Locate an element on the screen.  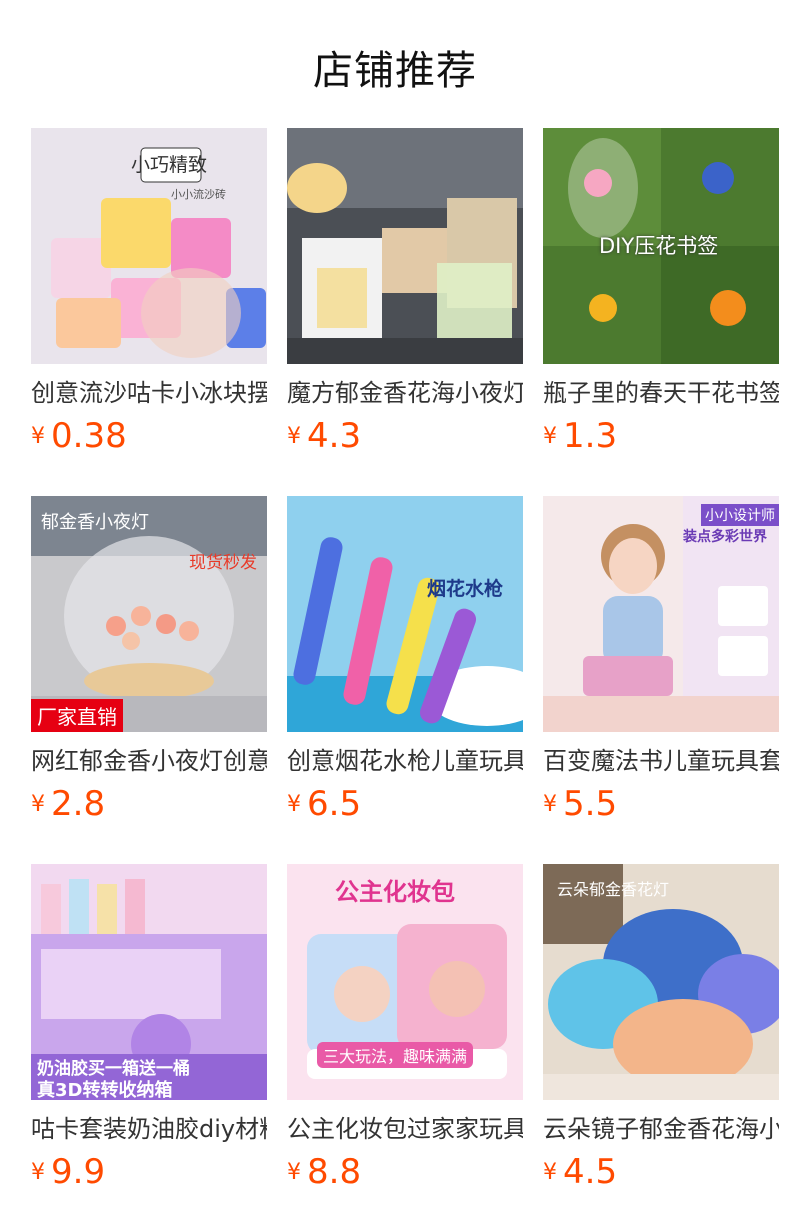
product-image: 公主化妆包 三大玩法，趣味满满 is located at coordinates (405, 982).